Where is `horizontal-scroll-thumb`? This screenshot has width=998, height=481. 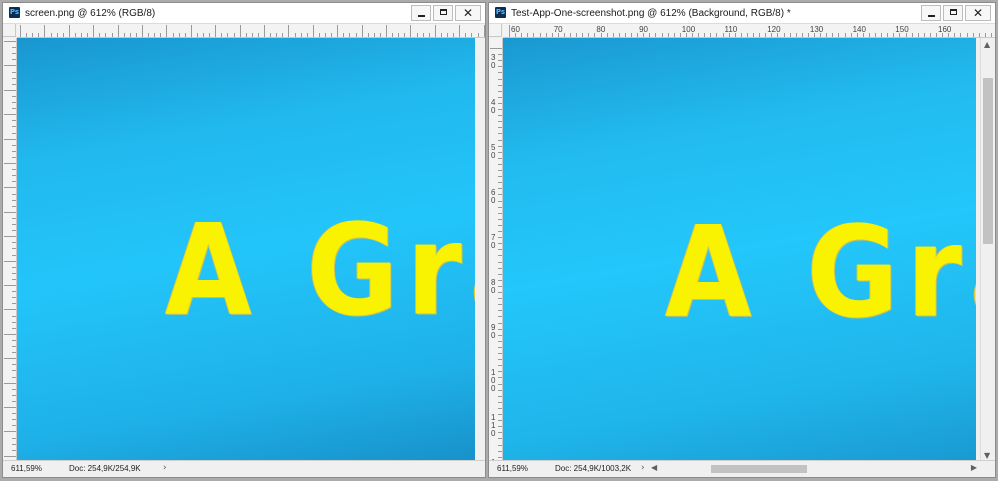
horizontal-scroll-thumb is located at coordinates (759, 469).